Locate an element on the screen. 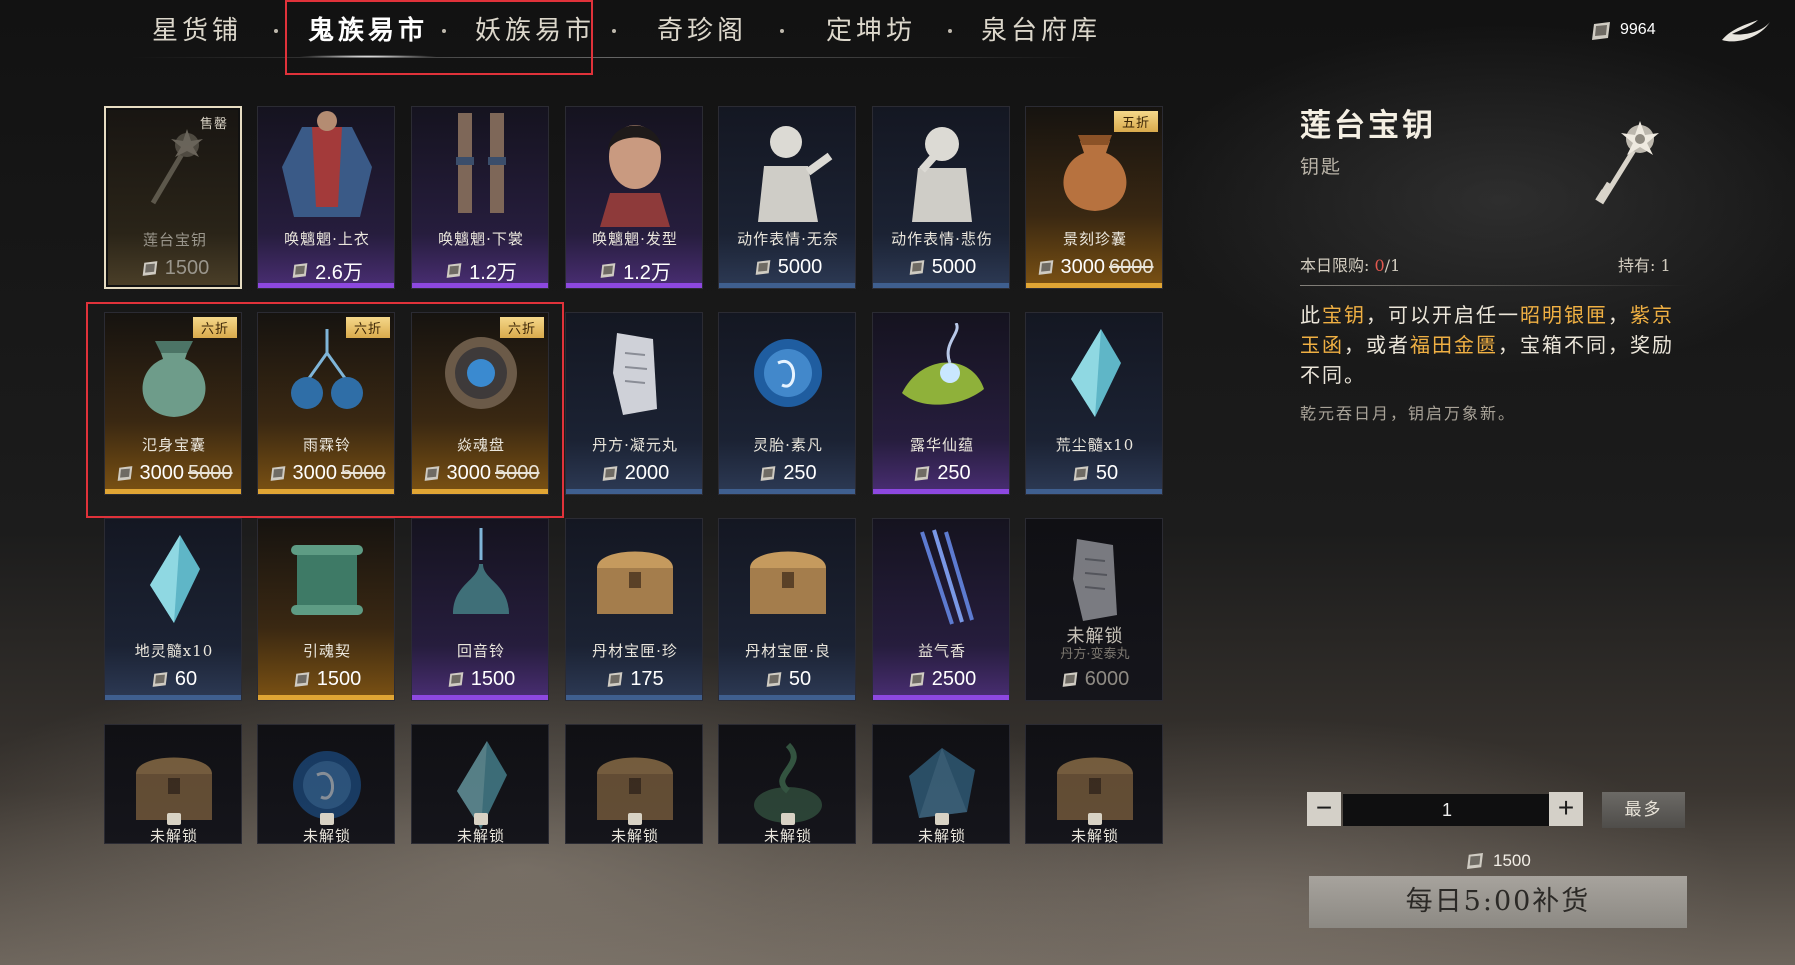 The width and height of the screenshot is (1795, 965). shop-item-card: 售罄 莲台宝钥 1500 is located at coordinates (173, 197).